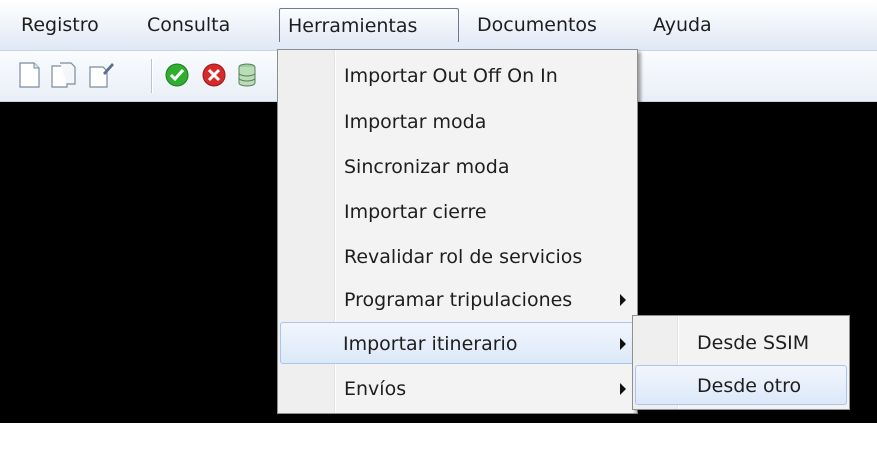  What do you see at coordinates (749, 386) in the screenshot?
I see `menu-item-label: Desde otro` at bounding box center [749, 386].